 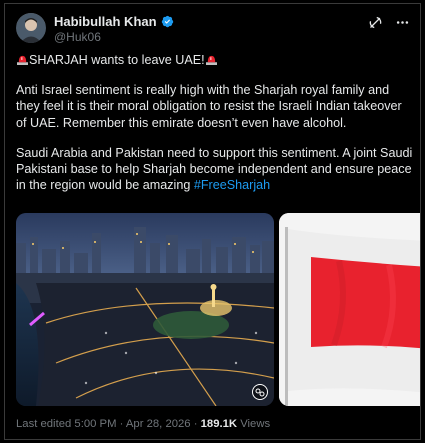 I want to click on verified-badge-icon, so click(x=167, y=21).